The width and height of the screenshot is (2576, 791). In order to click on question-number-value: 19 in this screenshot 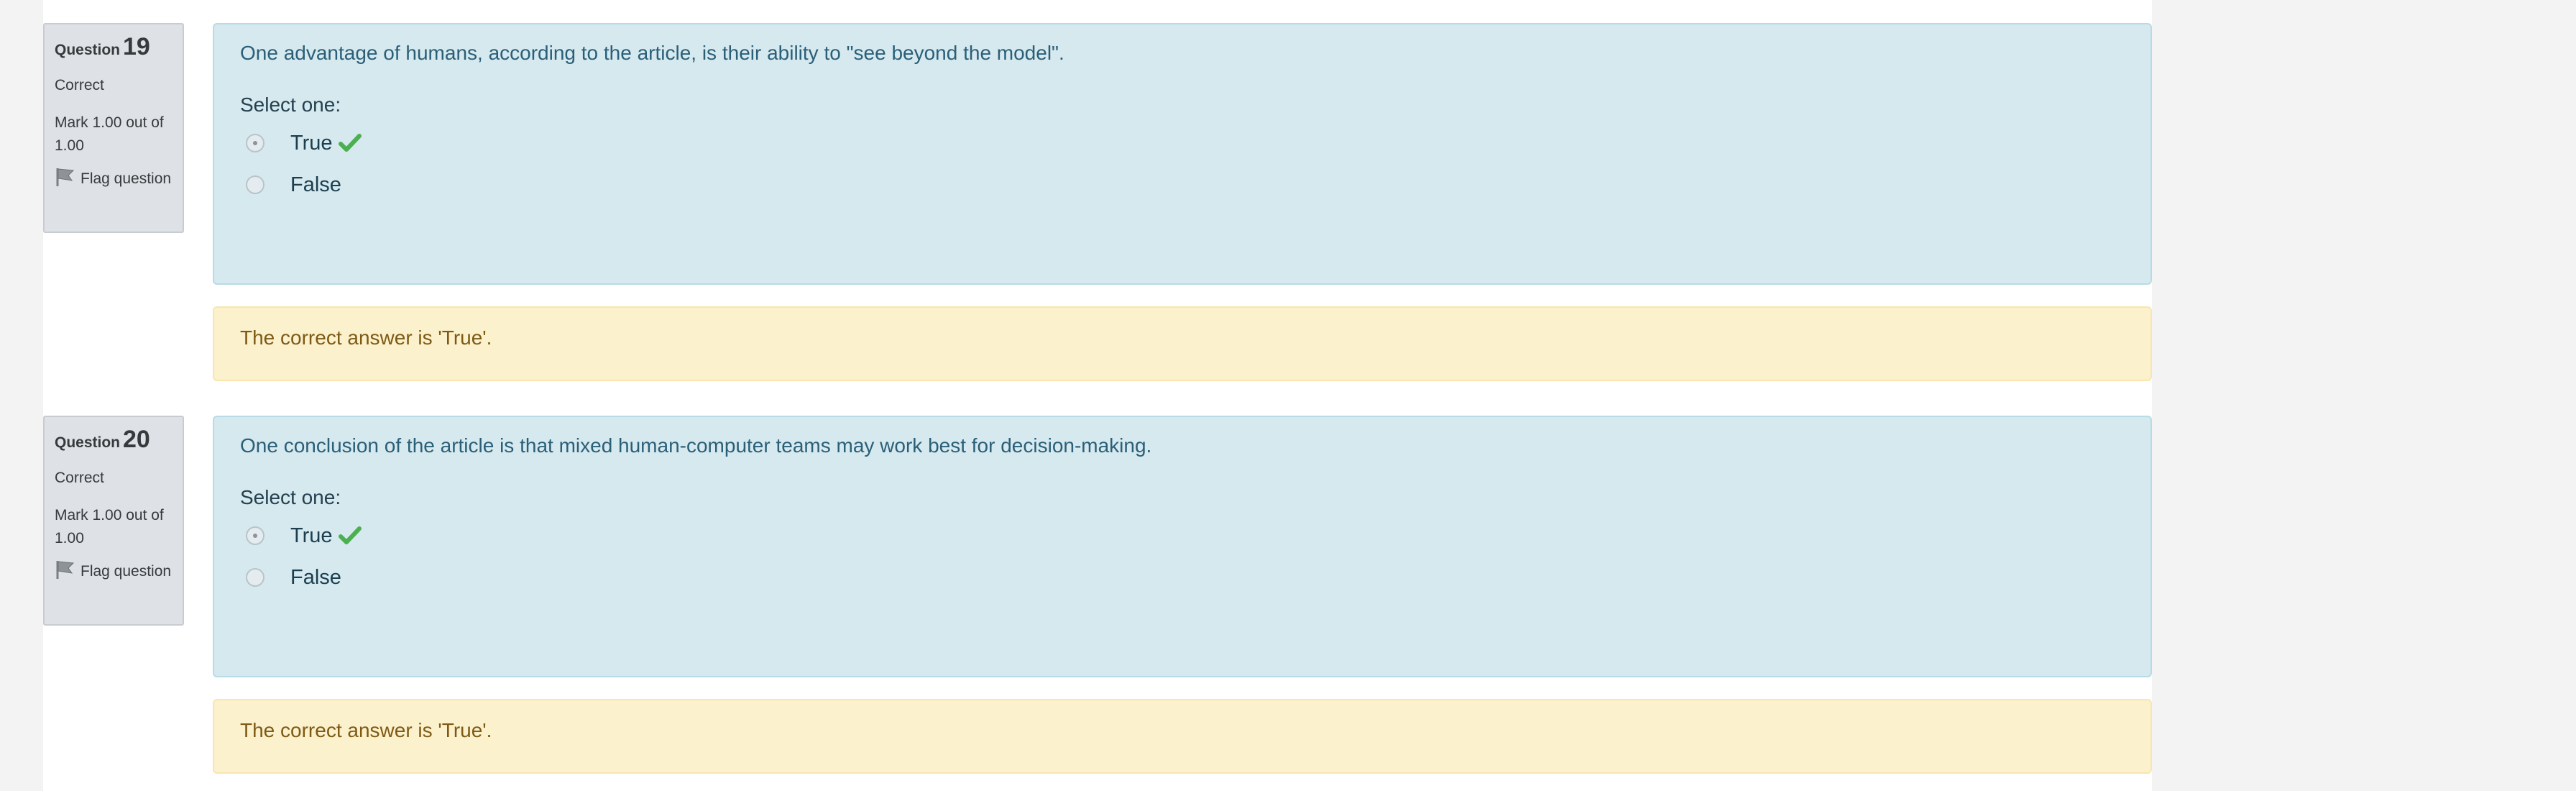, I will do `click(136, 46)`.